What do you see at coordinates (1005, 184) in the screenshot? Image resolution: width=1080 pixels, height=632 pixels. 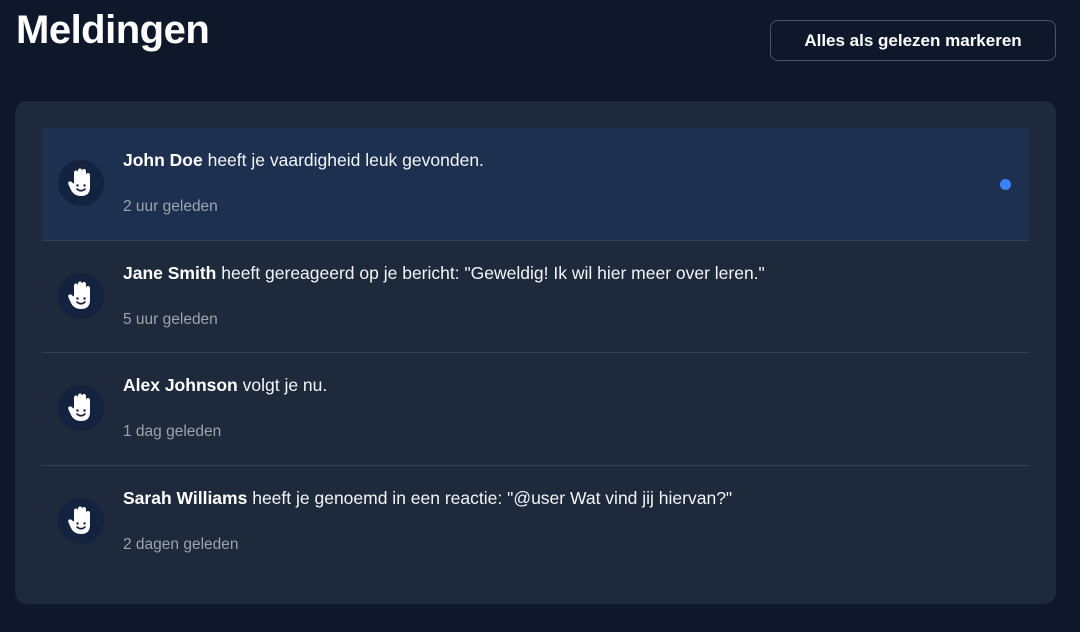 I see `unread-dot` at bounding box center [1005, 184].